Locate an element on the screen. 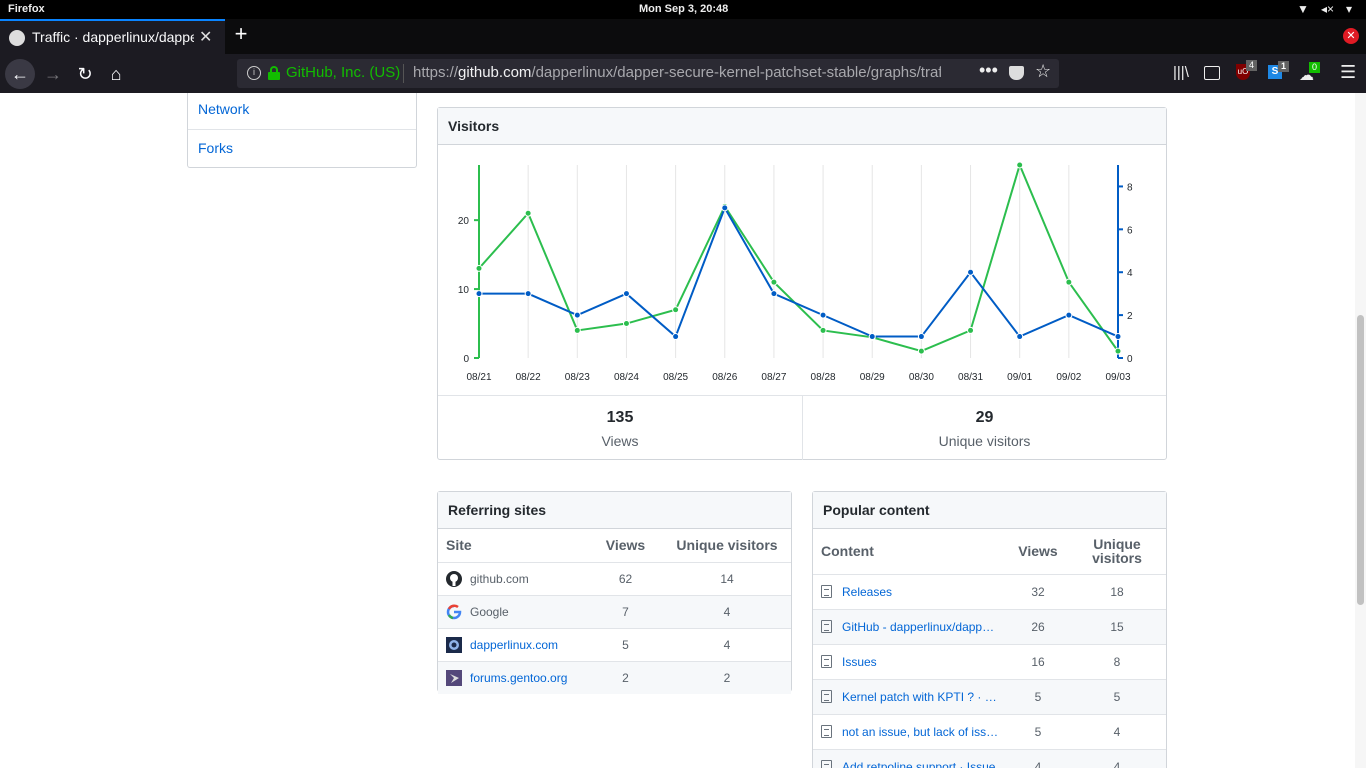  library-icon: |||\ is located at coordinates (1181, 72).